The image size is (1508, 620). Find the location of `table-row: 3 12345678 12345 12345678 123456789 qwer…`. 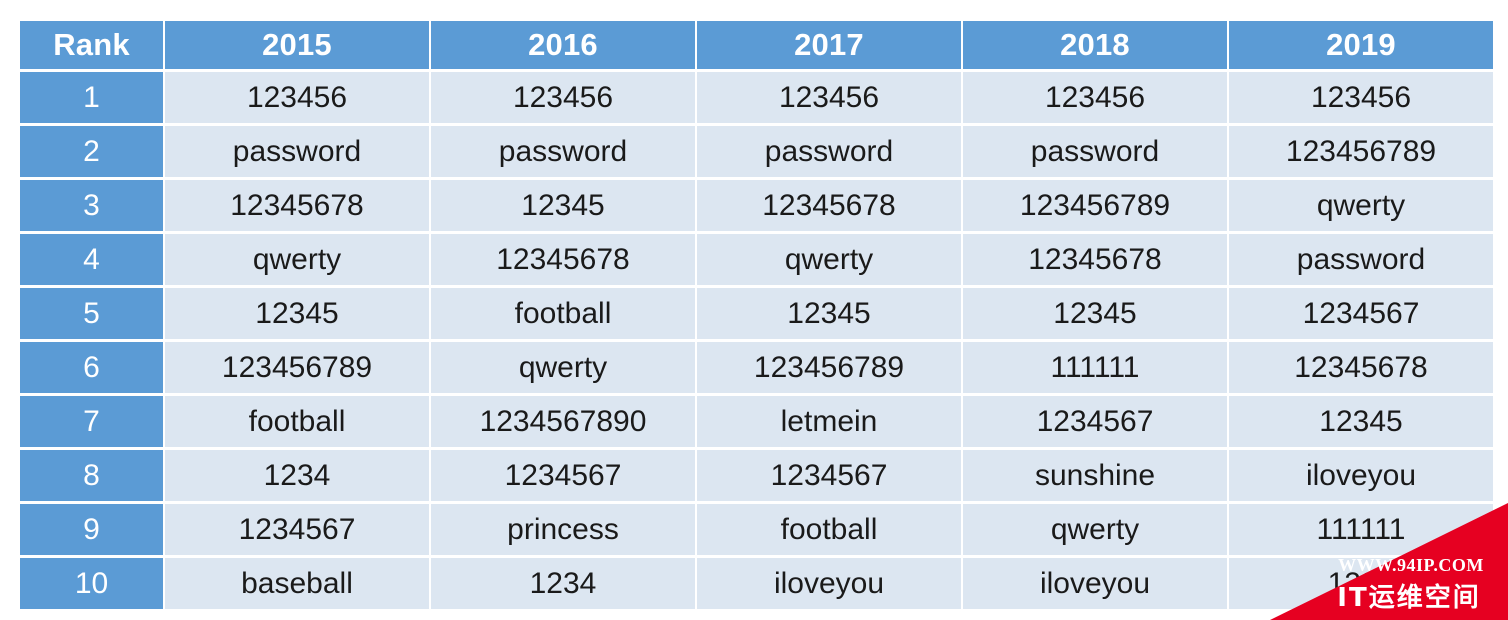

table-row: 3 12345678 12345 12345678 123456789 qwer… is located at coordinates (756, 205).